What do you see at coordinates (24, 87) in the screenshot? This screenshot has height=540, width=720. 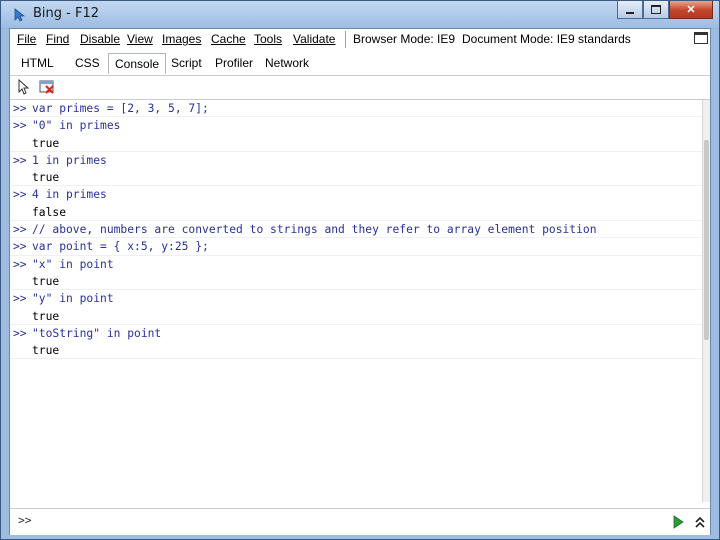 I see `select-element-icon` at bounding box center [24, 87].